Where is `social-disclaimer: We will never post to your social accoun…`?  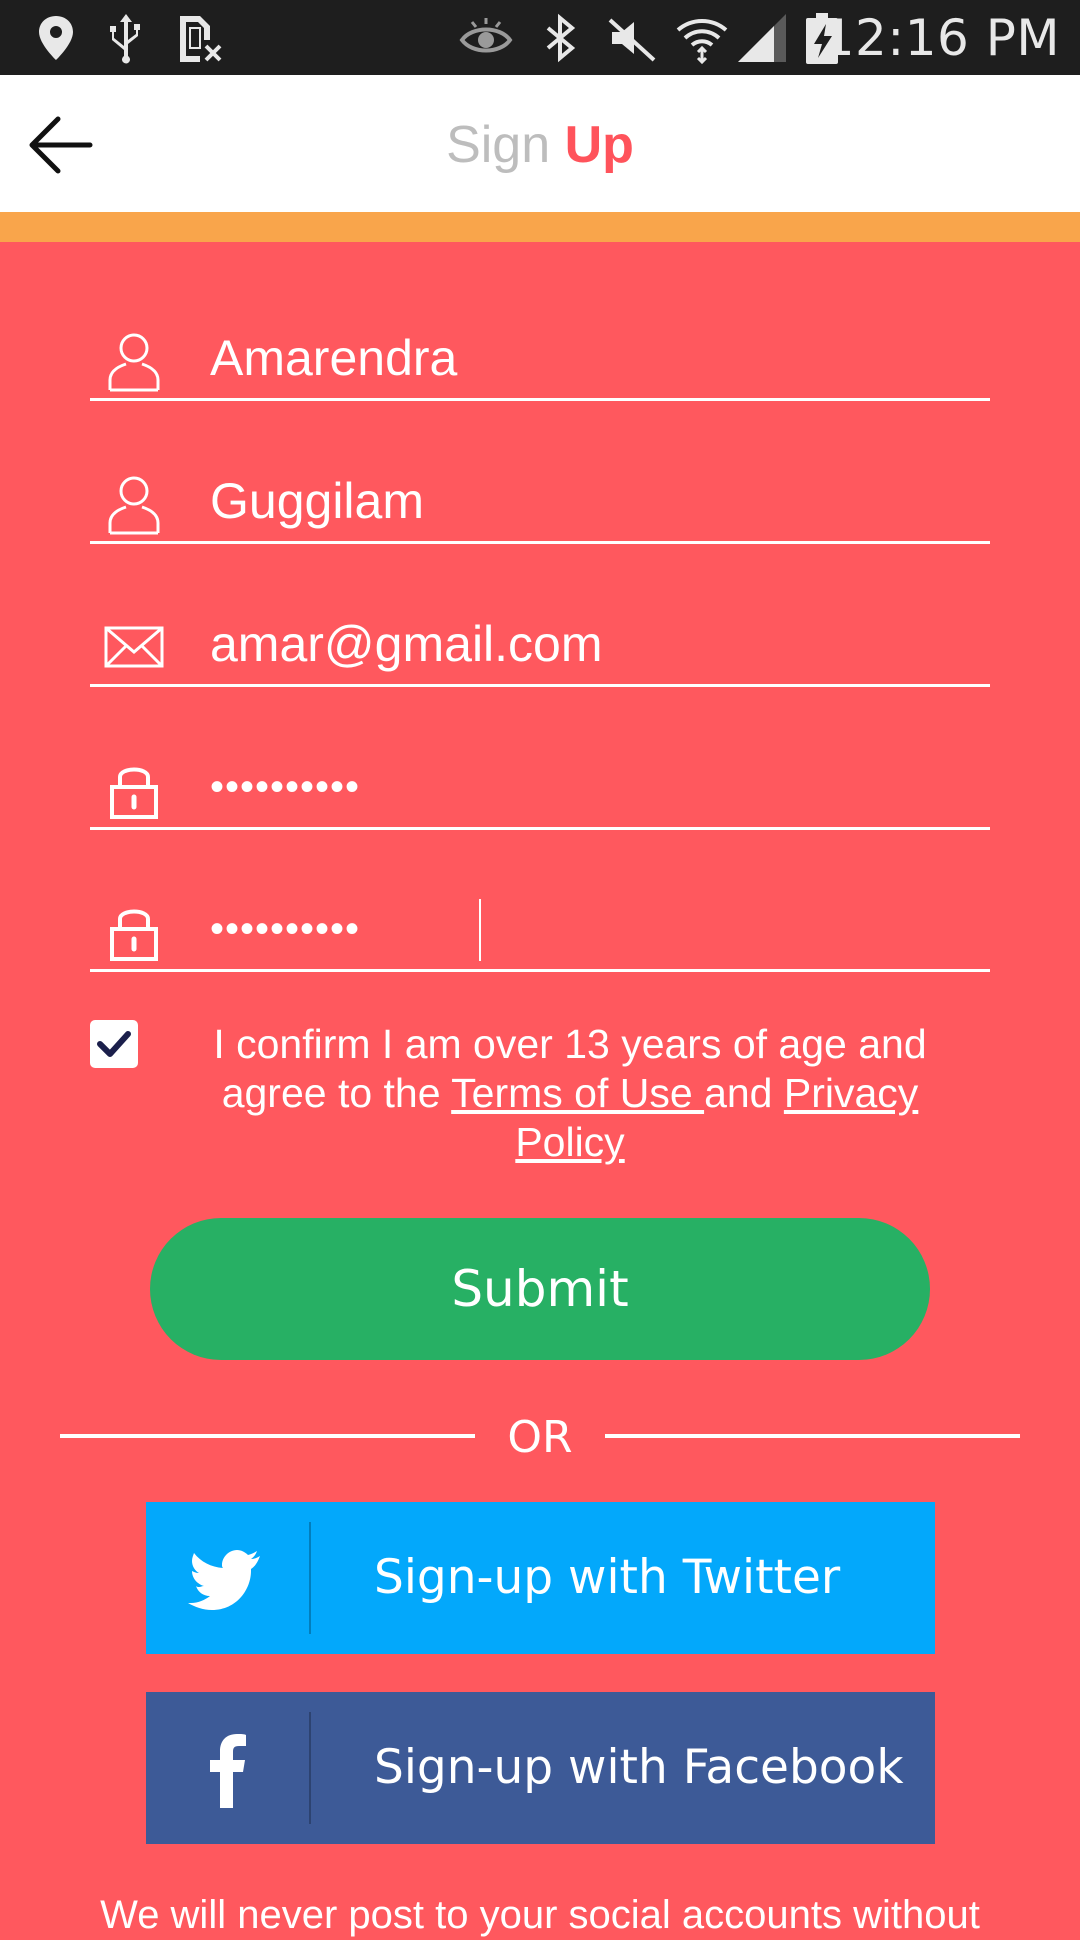
social-disclaimer: We will never post to your social accoun… is located at coordinates (540, 1915).